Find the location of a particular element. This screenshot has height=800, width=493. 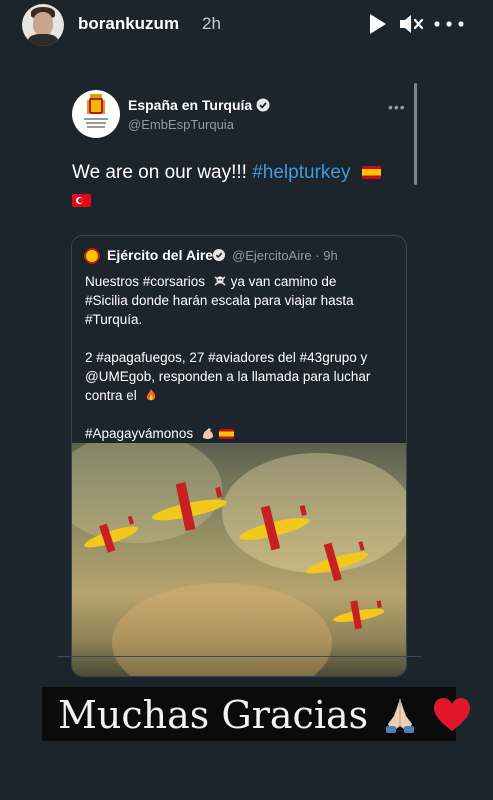

quote-author-name: Ejército del Aire is located at coordinates (160, 255).